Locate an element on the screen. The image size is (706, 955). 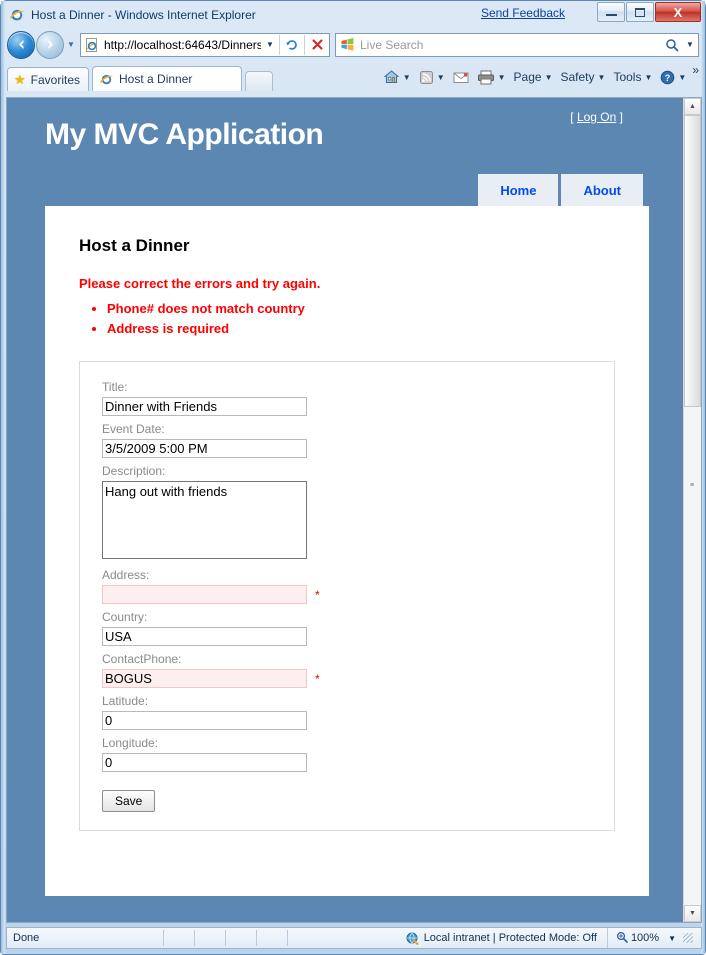
search-icon is located at coordinates (672, 45).